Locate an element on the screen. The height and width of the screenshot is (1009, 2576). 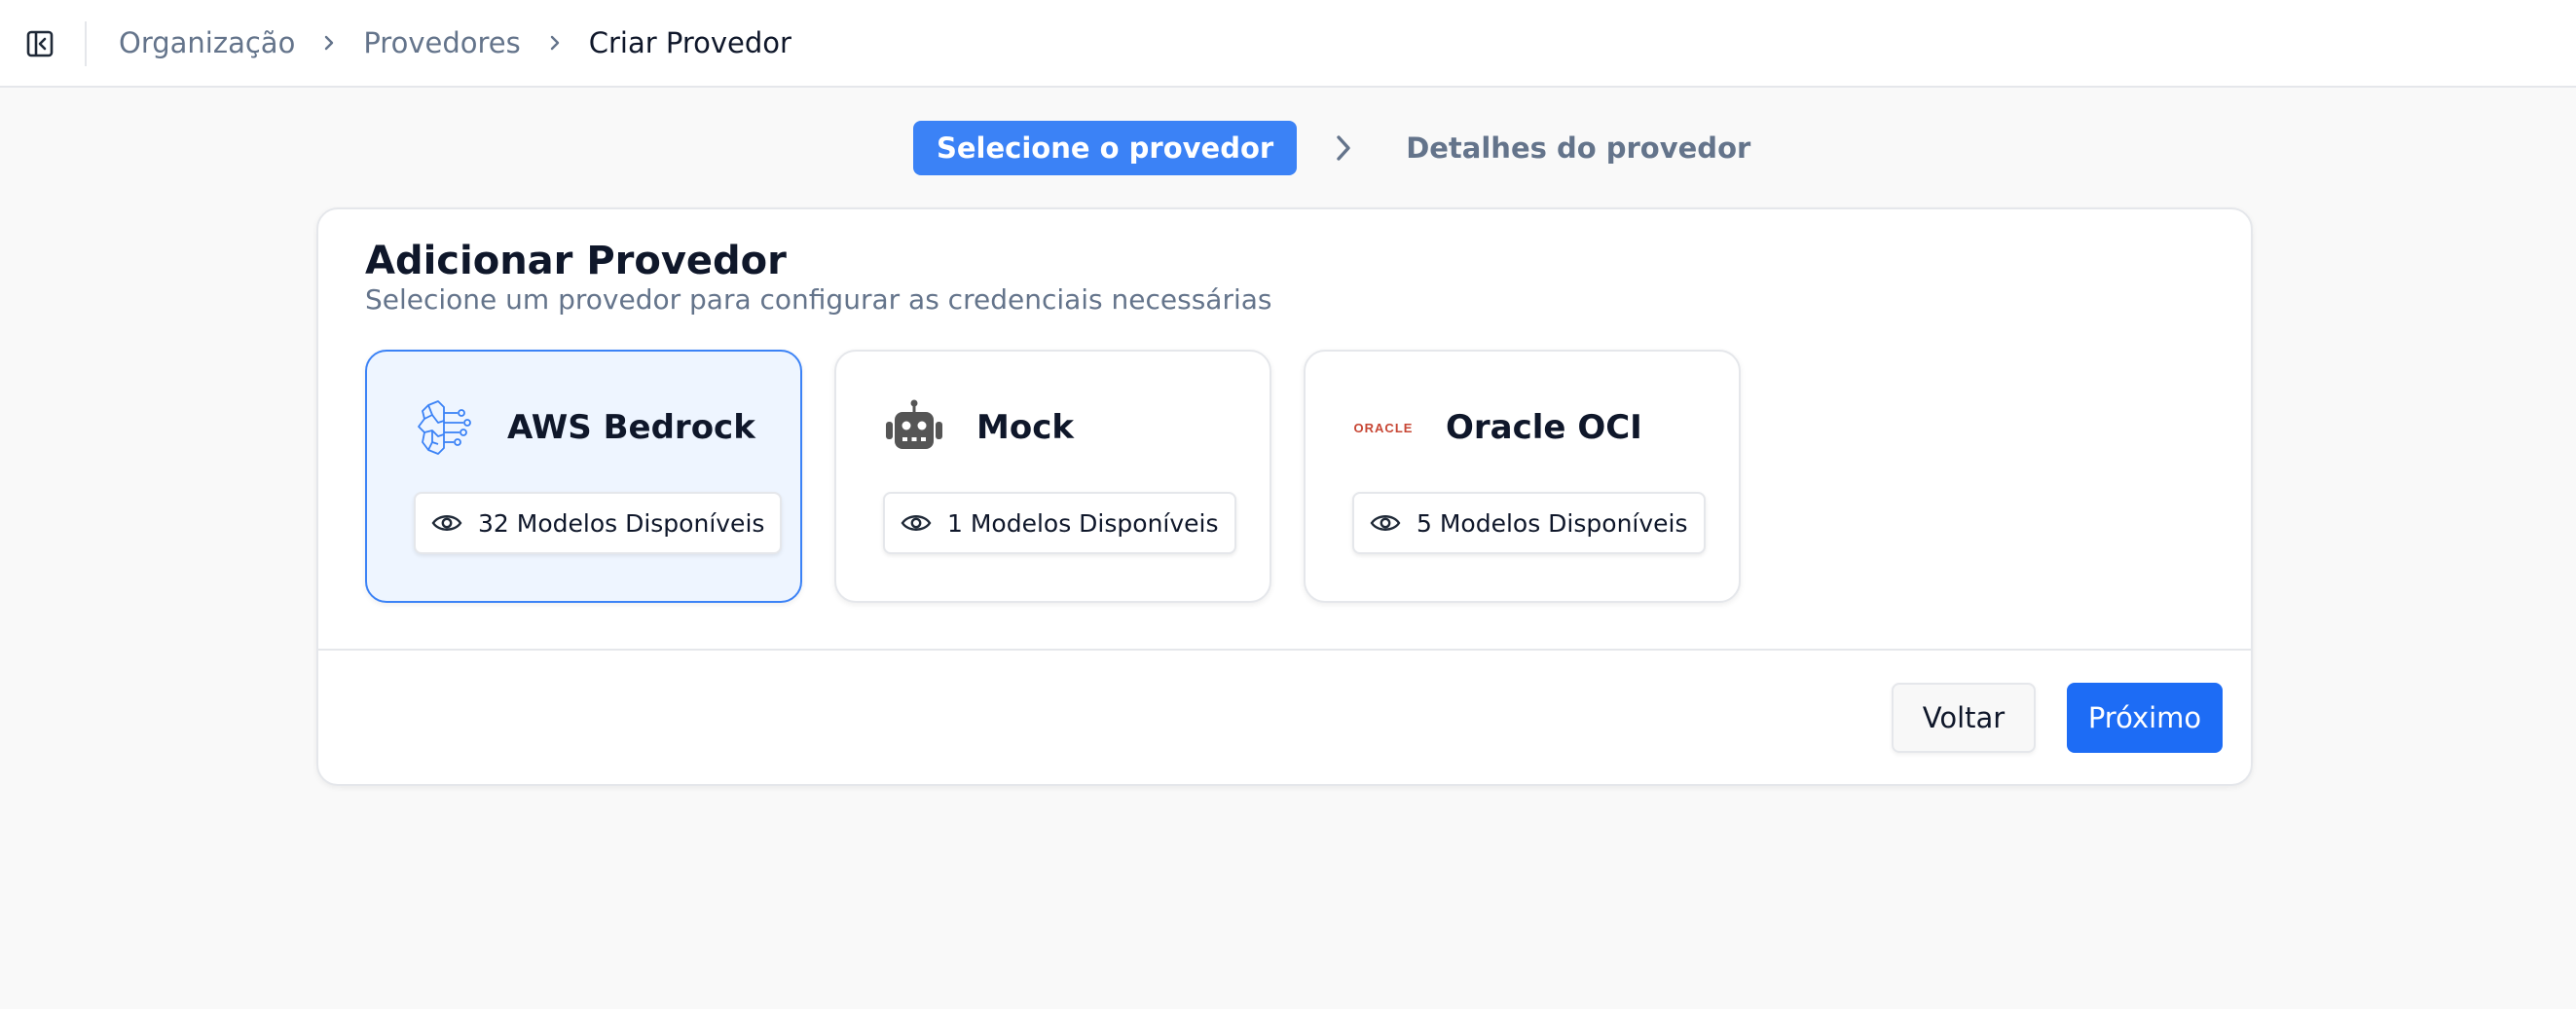
models-available-button: 5 Modelos Disponíveis is located at coordinates (1529, 523).